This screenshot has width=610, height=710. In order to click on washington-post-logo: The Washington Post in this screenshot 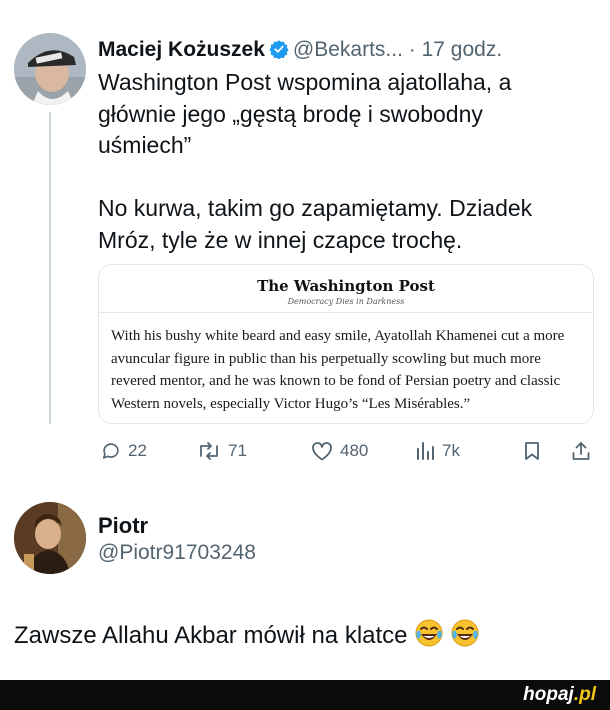, I will do `click(346, 286)`.